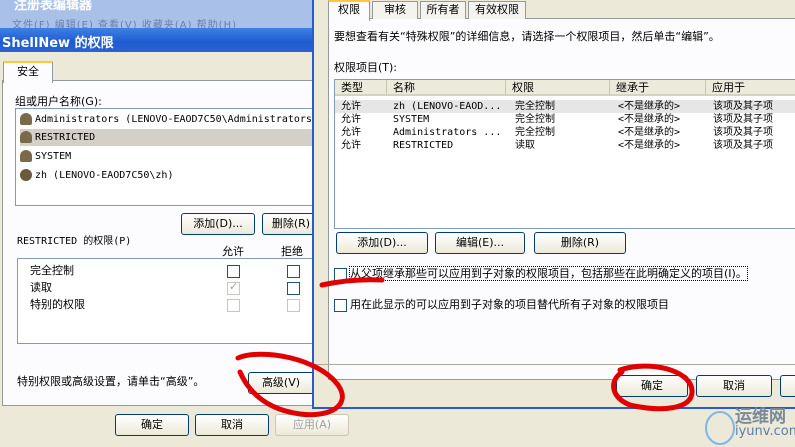 Image resolution: width=795 pixels, height=447 pixels. Describe the element at coordinates (352, 282) in the screenshot. I see `annotation-underline-inherit` at that location.